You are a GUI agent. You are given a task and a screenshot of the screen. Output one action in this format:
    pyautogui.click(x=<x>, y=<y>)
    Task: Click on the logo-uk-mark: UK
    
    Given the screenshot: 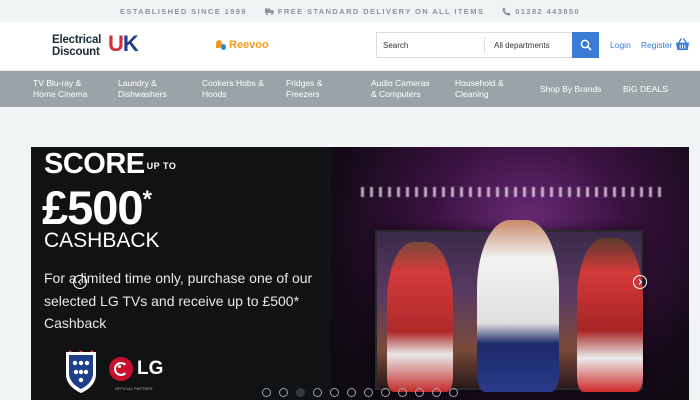 What is the action you would take?
    pyautogui.click(x=123, y=43)
    